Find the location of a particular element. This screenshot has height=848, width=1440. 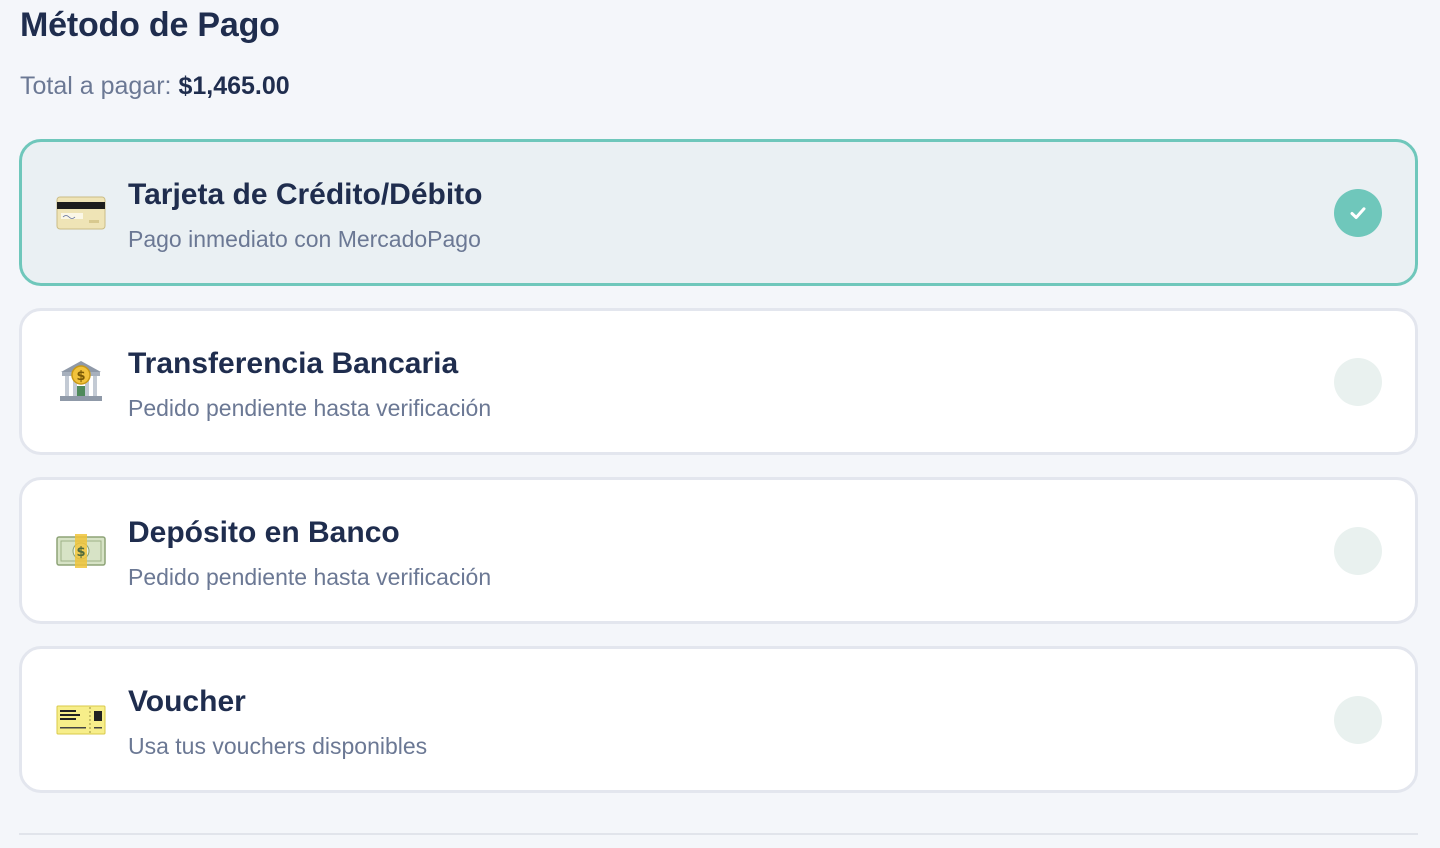

banknote-icon: $ $ is located at coordinates (81, 551).